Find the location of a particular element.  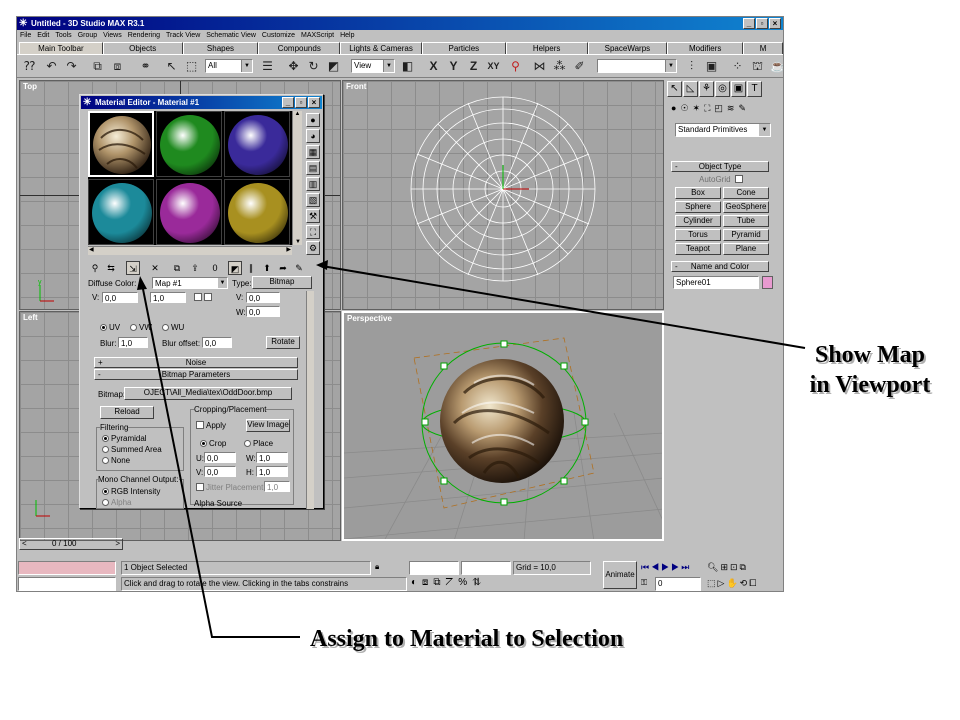

assign-arrowhead is located at coordinates (142, 283).